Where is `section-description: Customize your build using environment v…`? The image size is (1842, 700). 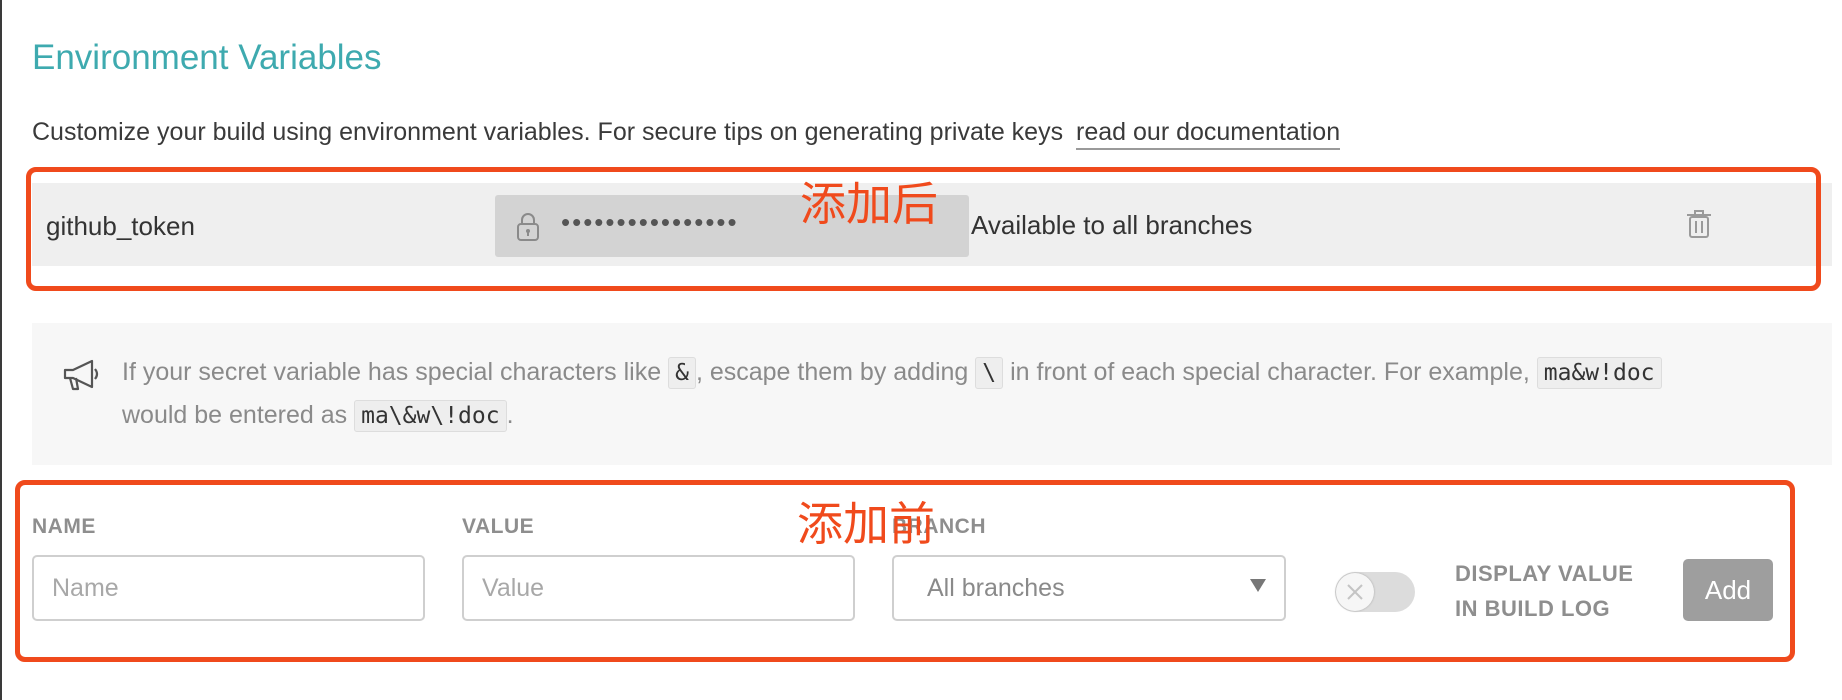 section-description: Customize your build using environment v… is located at coordinates (686, 134).